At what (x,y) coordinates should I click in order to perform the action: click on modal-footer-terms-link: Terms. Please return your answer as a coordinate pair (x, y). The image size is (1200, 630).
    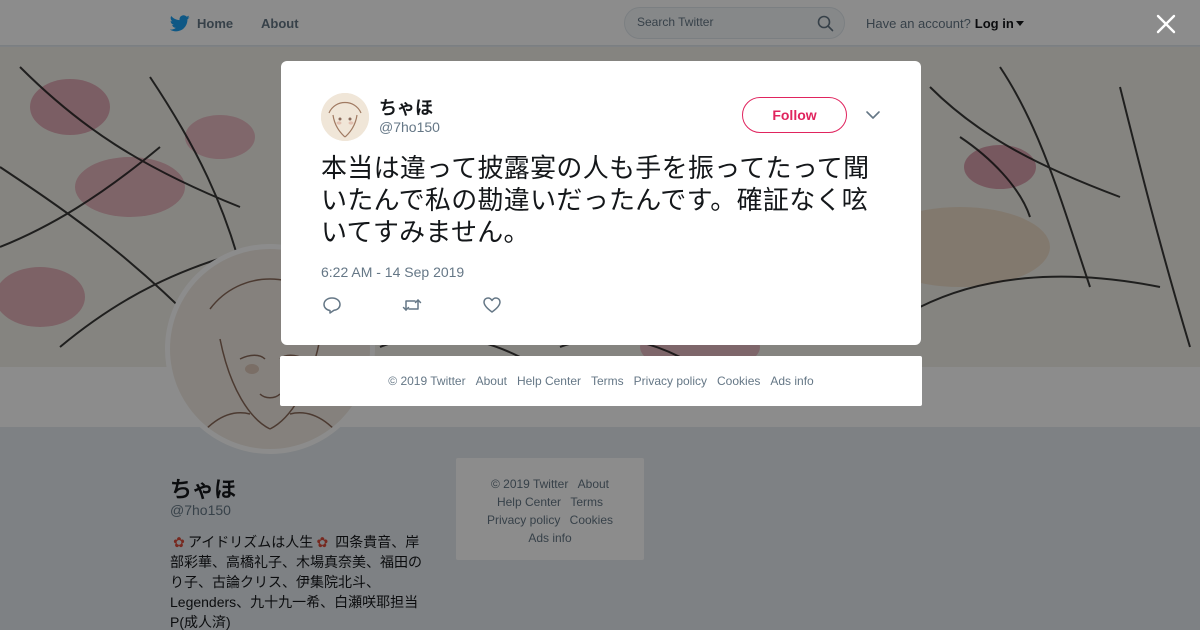
    Looking at the image, I should click on (607, 381).